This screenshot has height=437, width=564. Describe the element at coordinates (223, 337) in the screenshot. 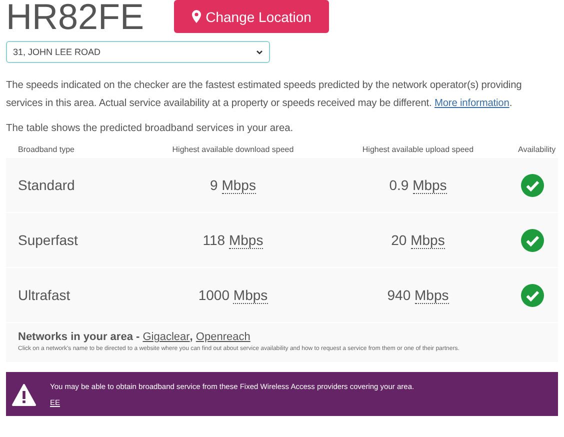

I see `network-link: Openreach` at that location.